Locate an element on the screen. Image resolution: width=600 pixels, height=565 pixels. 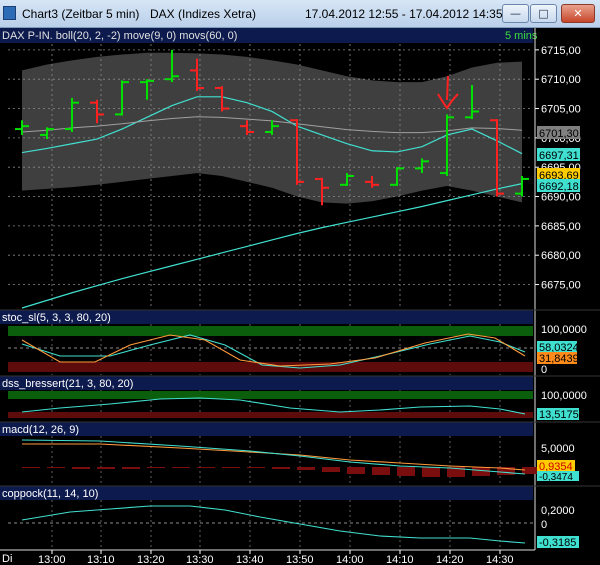
x-tick-label: 14:00 is located at coordinates (350, 559).